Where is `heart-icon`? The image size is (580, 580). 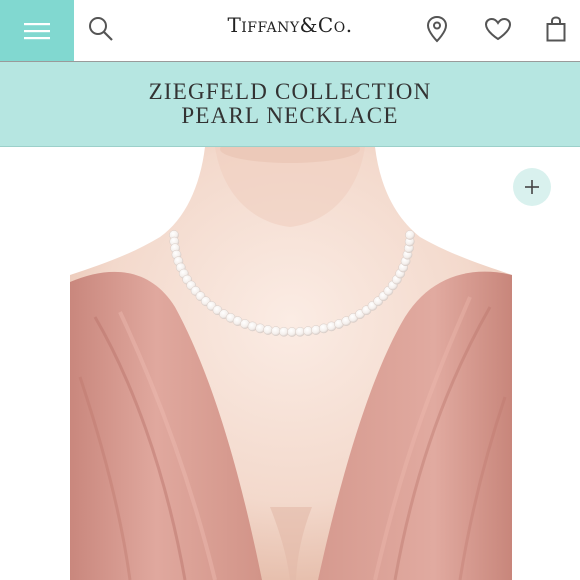
heart-icon is located at coordinates (498, 29).